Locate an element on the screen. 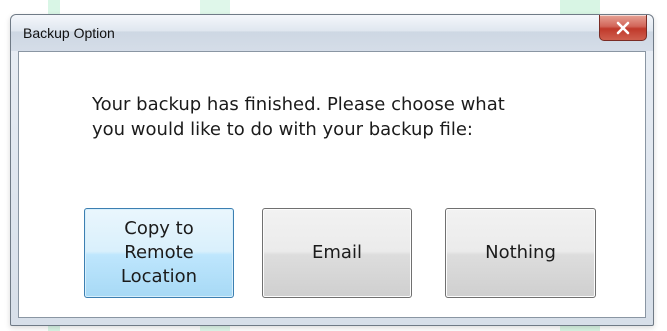  copy-to-remote-location-label: Copy to Remote Location is located at coordinates (159, 252).